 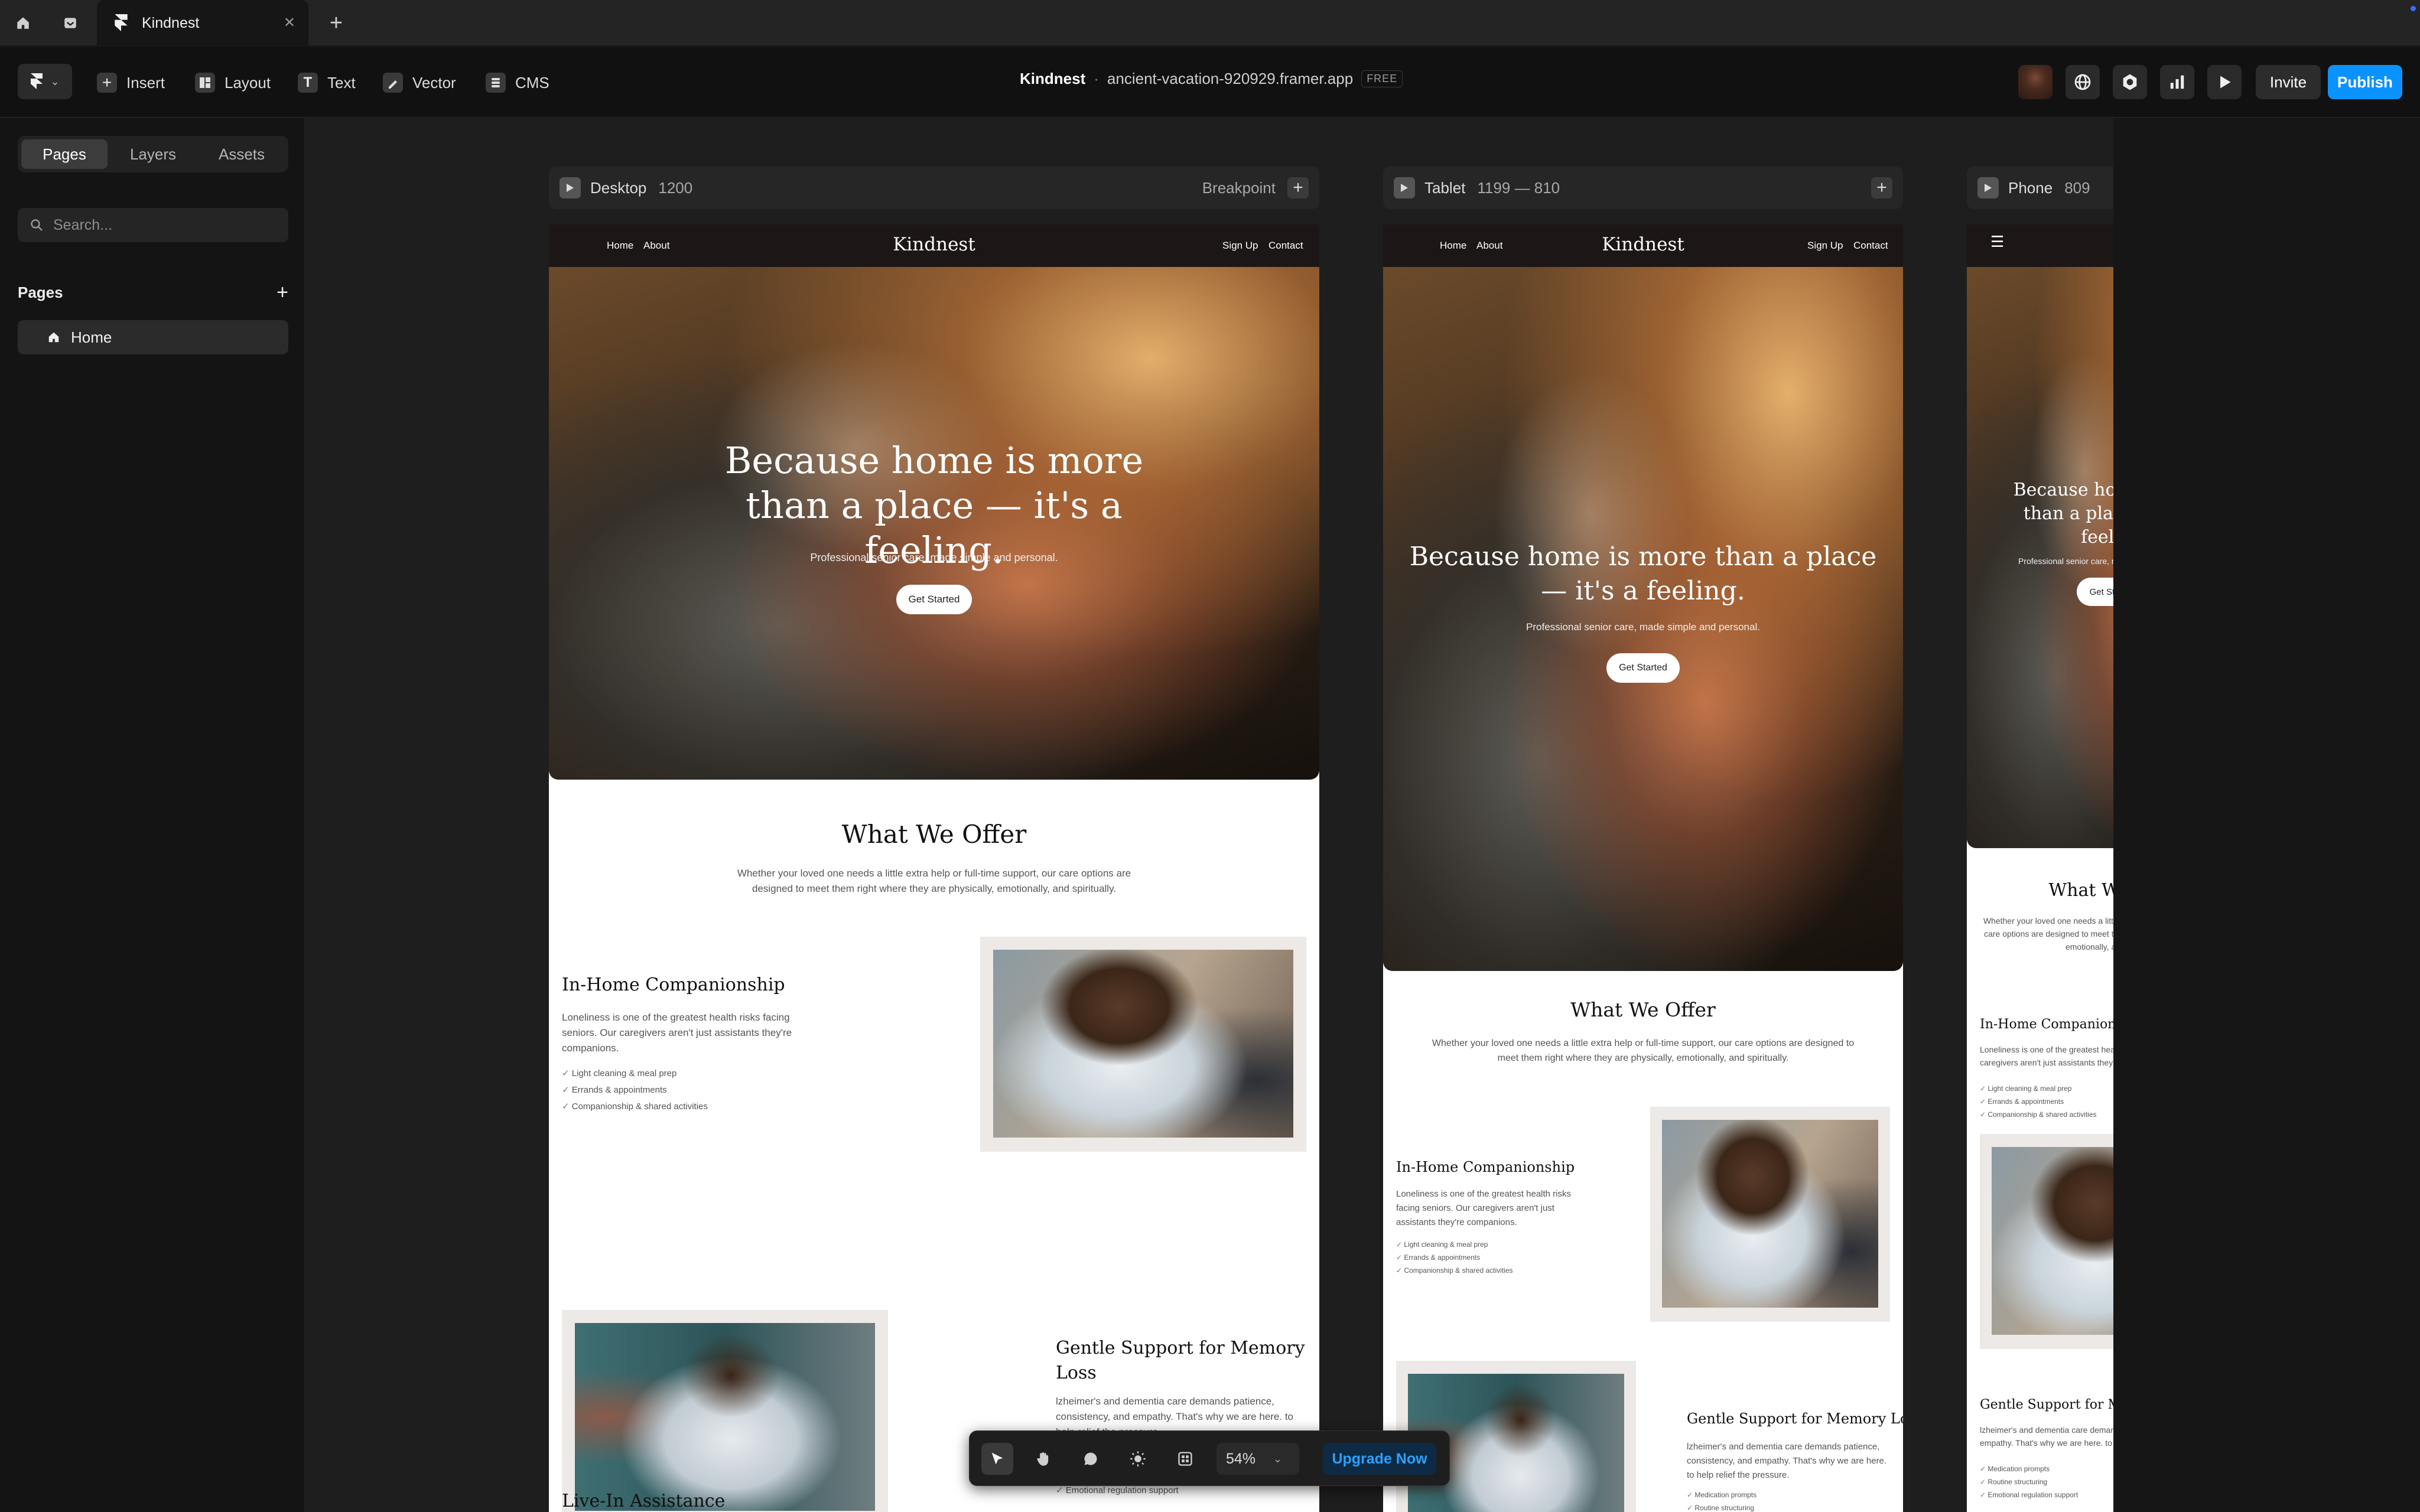 I want to click on zoom-dropdown: 54% ⌄, so click(x=1257, y=1459).